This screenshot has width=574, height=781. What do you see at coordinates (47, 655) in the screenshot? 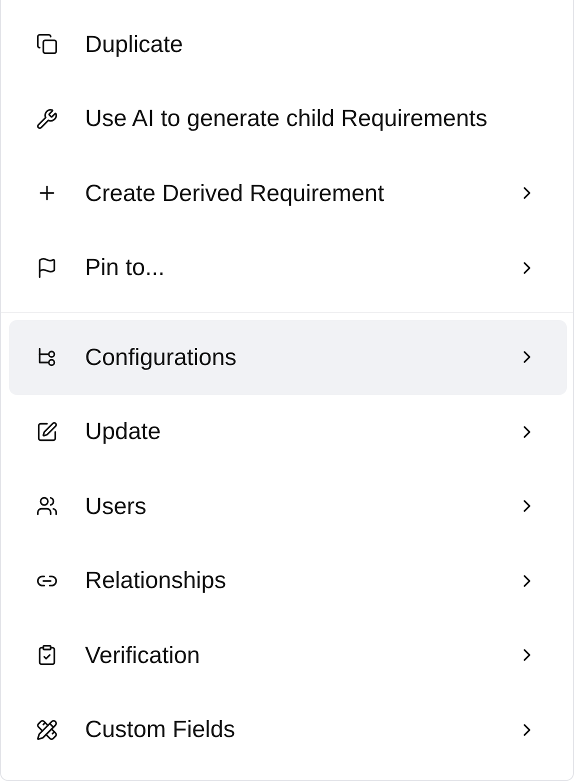
I see `clipboard-check-icon` at bounding box center [47, 655].